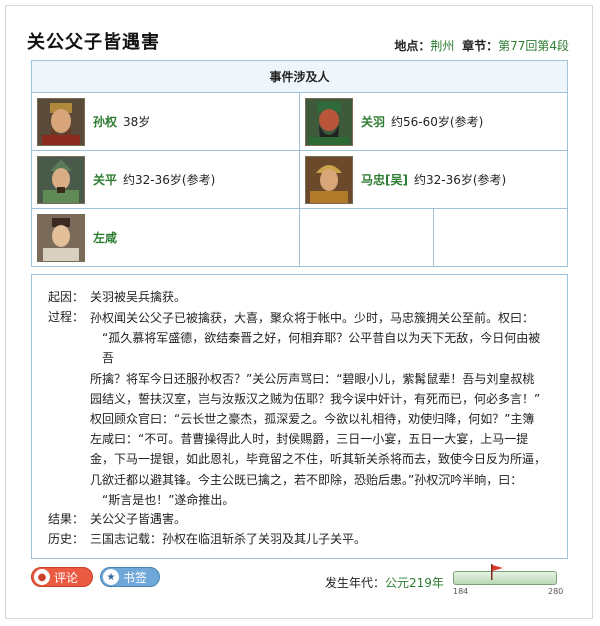 This screenshot has width=600, height=626. I want to click on person-name-ma-zhong: 马忠[吴], so click(384, 179).